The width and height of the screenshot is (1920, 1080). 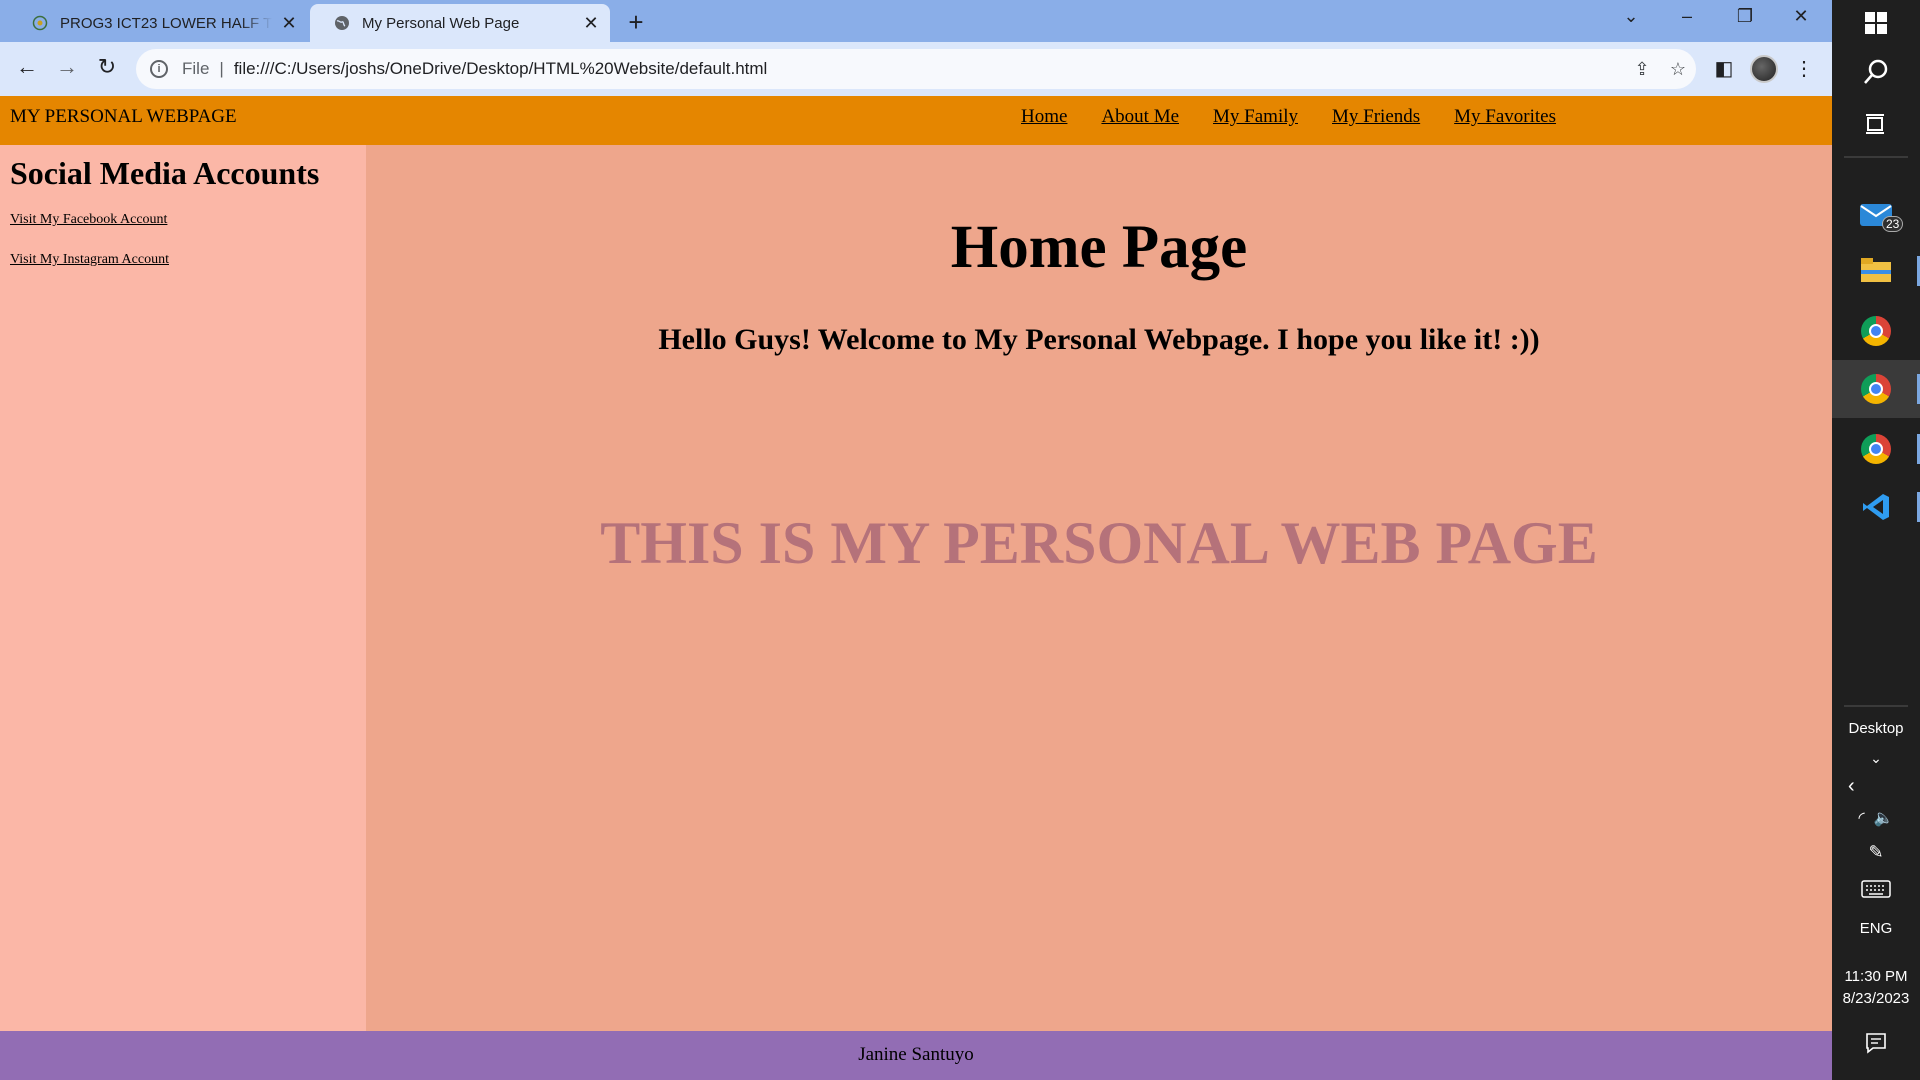 I want to click on browser-tab: PROG3 ICT23 LOWER HALF TERM ✕, so click(x=158, y=23).